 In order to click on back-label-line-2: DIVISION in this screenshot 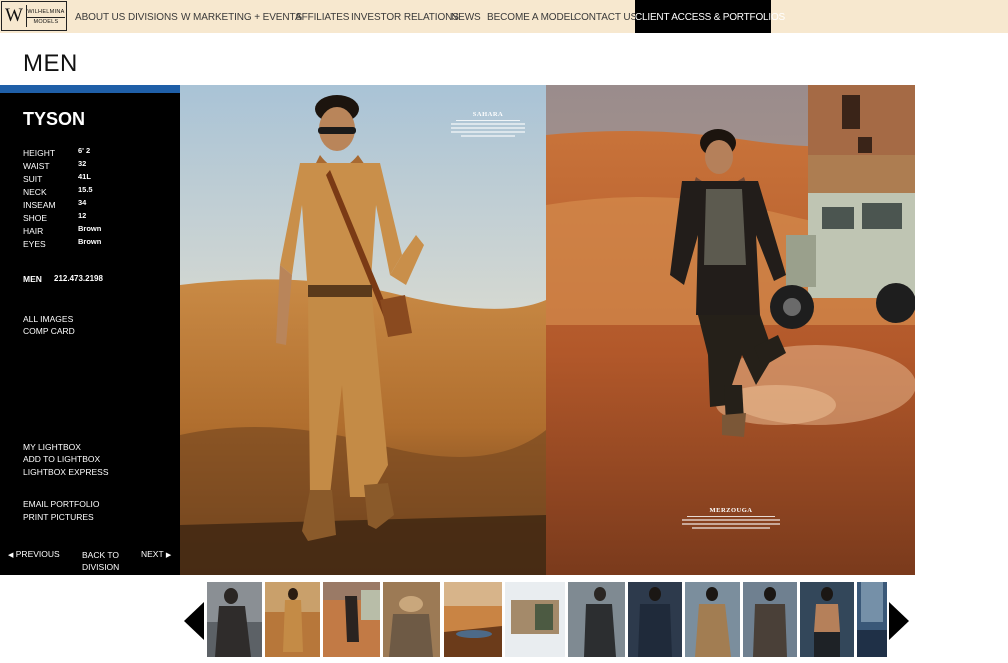, I will do `click(101, 567)`.